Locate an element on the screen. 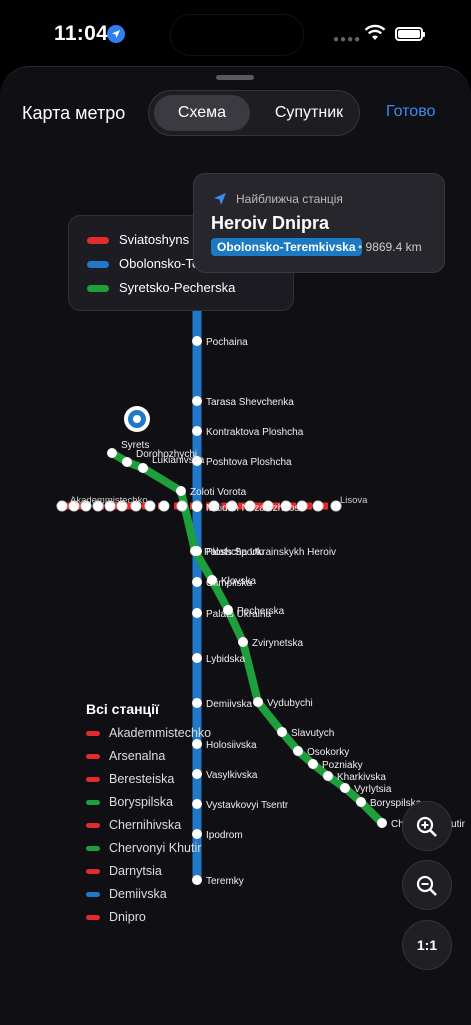  station-label: Akademmistechko is located at coordinates (109, 500).